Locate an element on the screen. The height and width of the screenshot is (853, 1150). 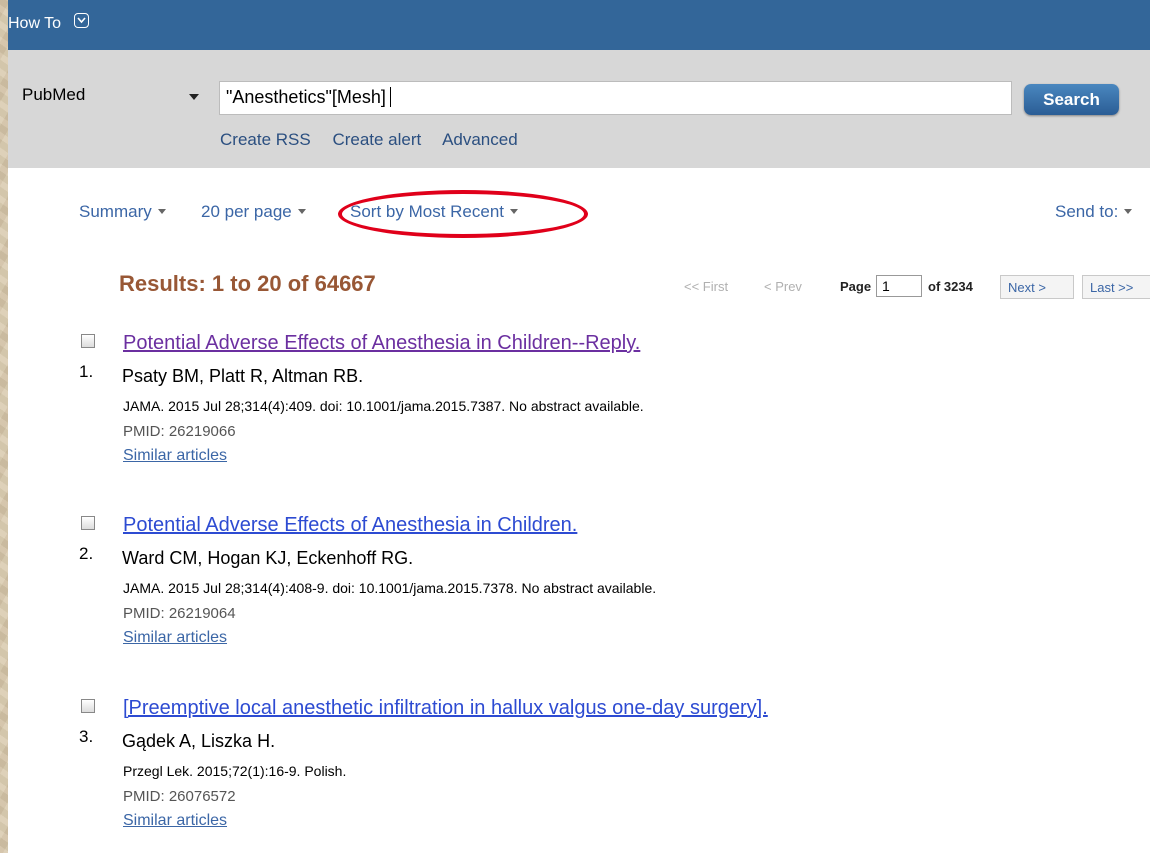
search-links: Create RSS Create alert Advanced is located at coordinates (377, 140).